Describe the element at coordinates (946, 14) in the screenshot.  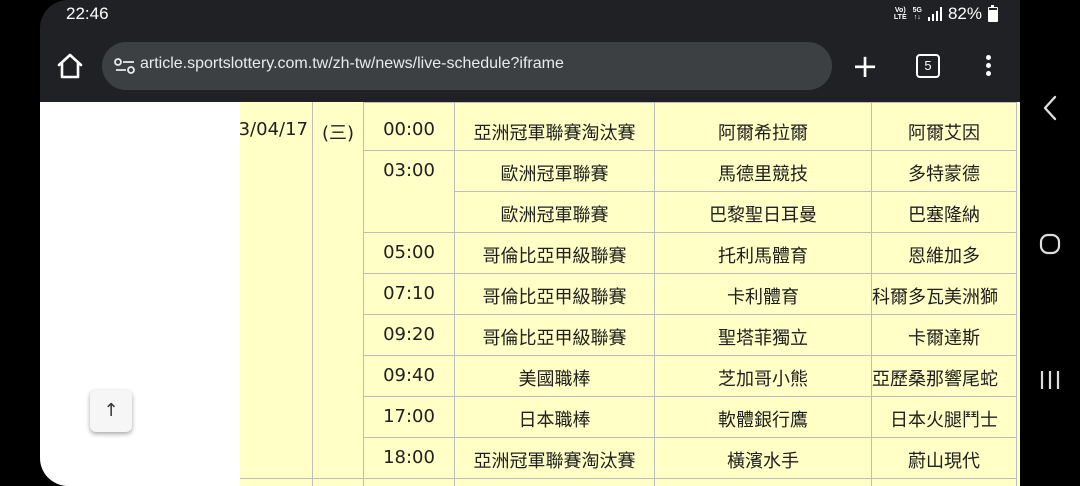
I see `status-icons: Vo) LTE 5G ↑↓ 82%` at that location.